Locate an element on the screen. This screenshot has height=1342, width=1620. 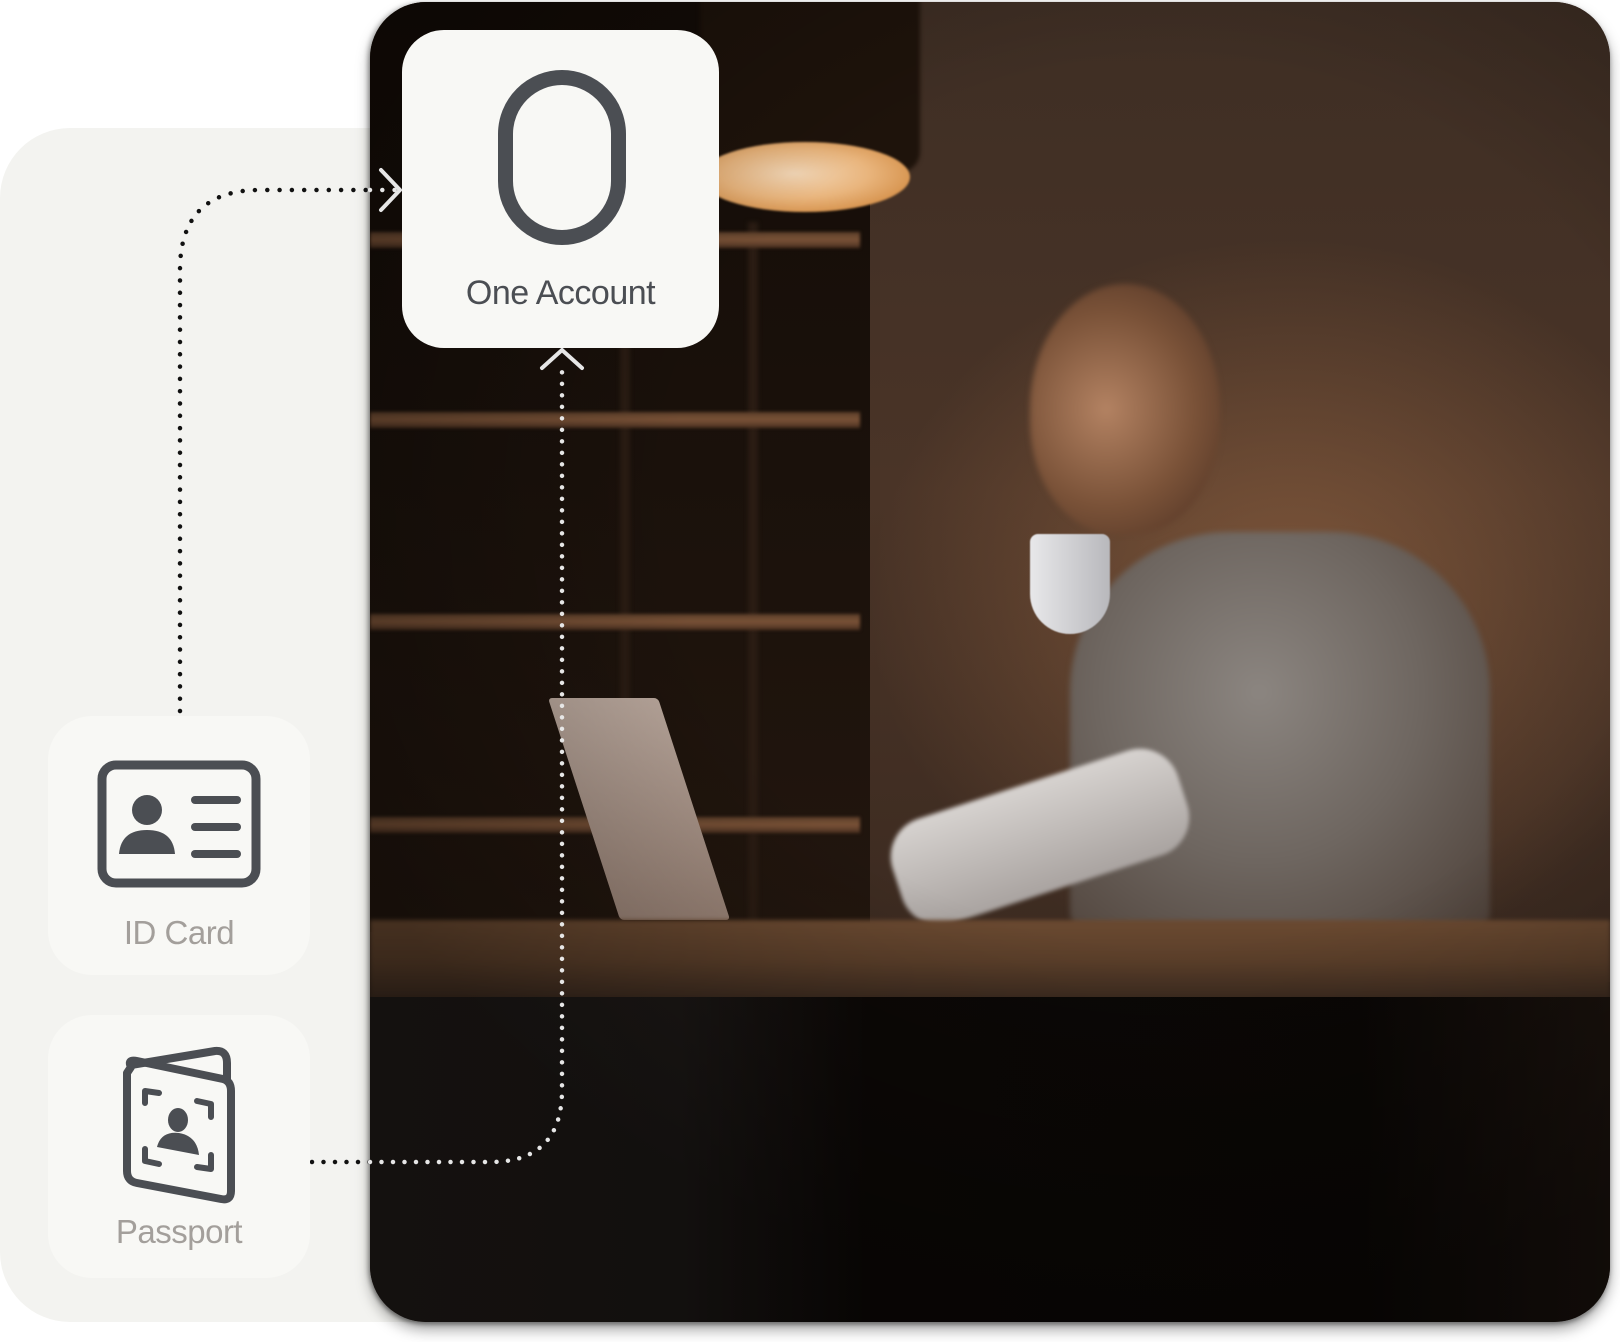
one-account-card: One Account is located at coordinates (560, 189).